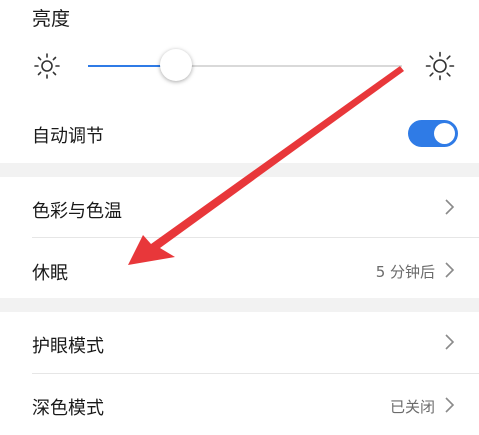  I want to click on sun-low-icon, so click(47, 66).